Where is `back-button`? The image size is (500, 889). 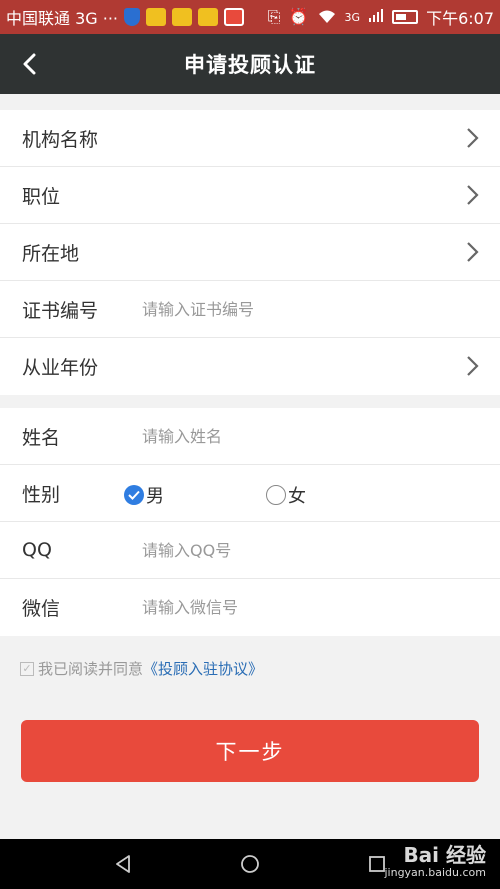
back-button is located at coordinates (30, 64).